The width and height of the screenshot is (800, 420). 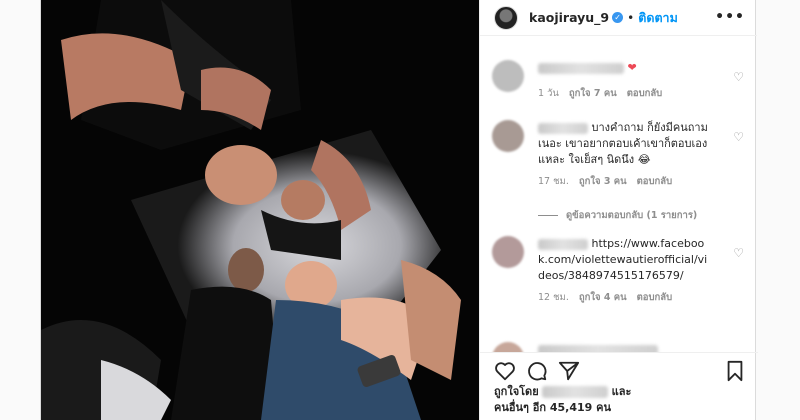 I want to click on comment-likes: ถูกใจ 4 คน, so click(x=603, y=297).